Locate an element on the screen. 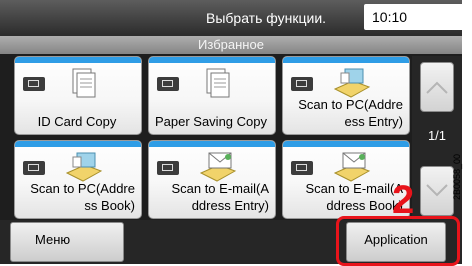 The height and width of the screenshot is (266, 472). tile-label: Scan to E-mail(A ddress Book) is located at coordinates (354, 197).